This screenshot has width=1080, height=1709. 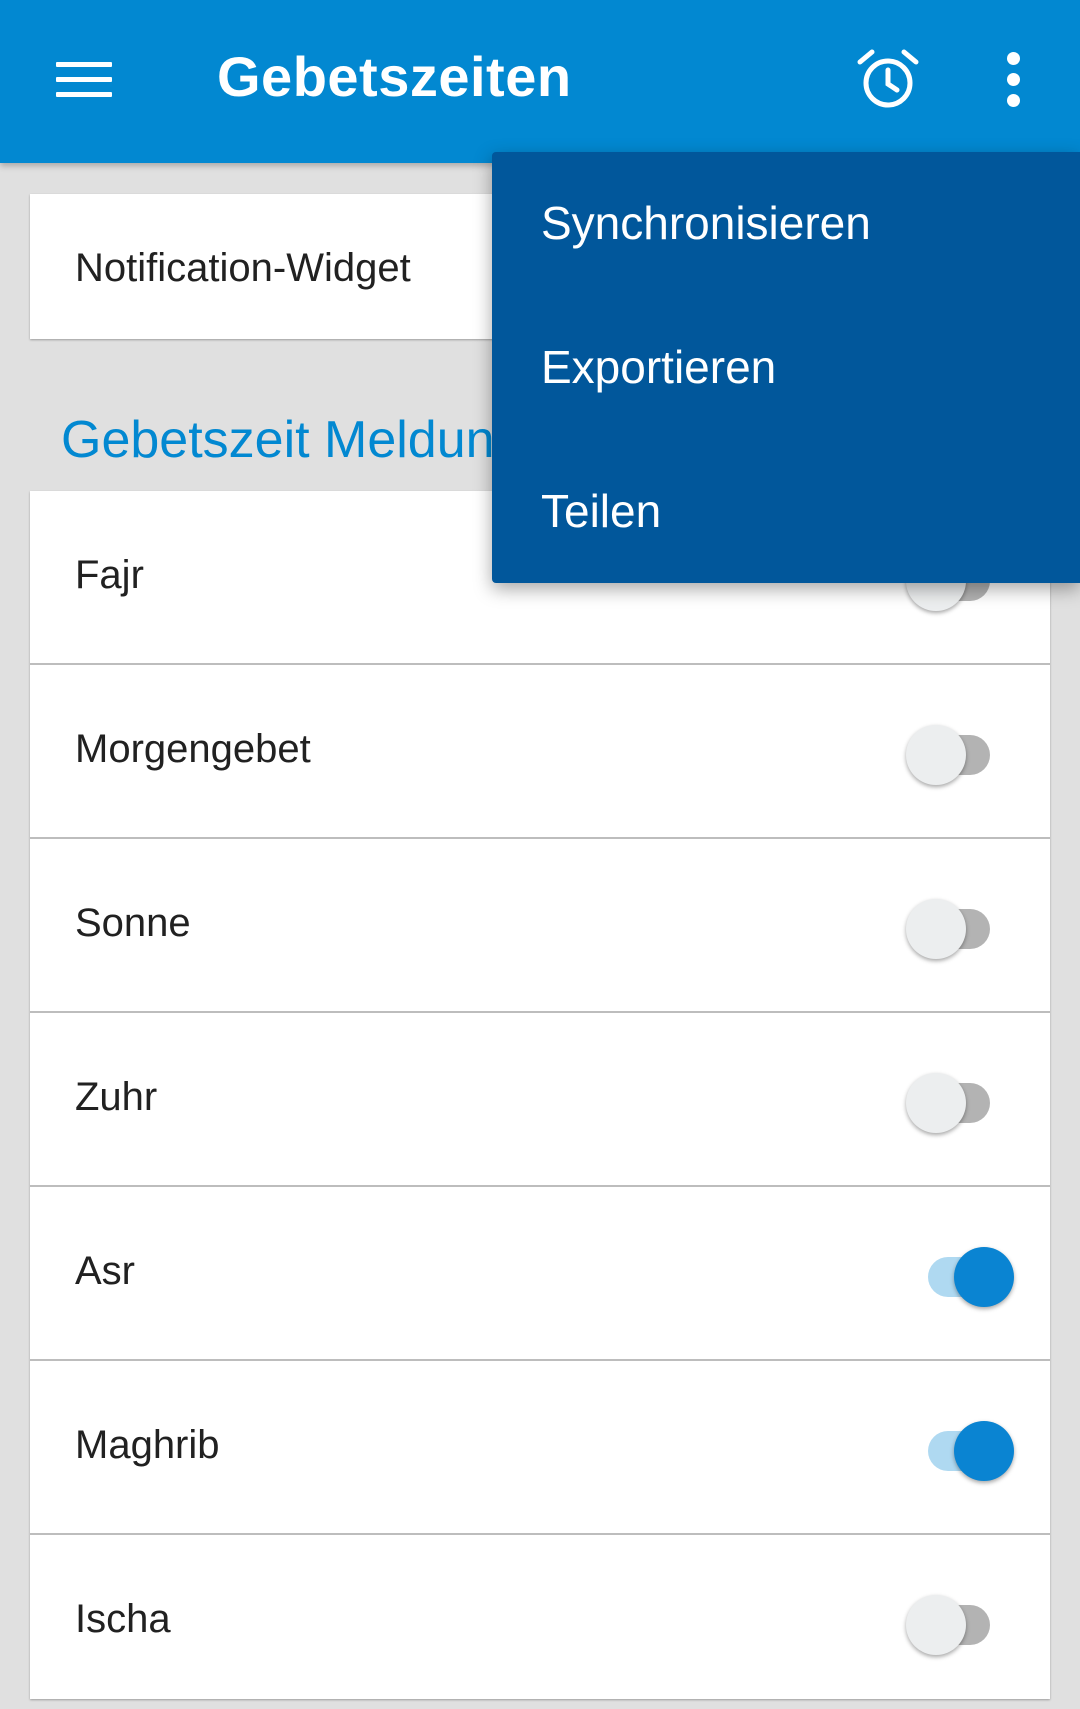 I want to click on prayer-label: Morgengebet, so click(x=193, y=749).